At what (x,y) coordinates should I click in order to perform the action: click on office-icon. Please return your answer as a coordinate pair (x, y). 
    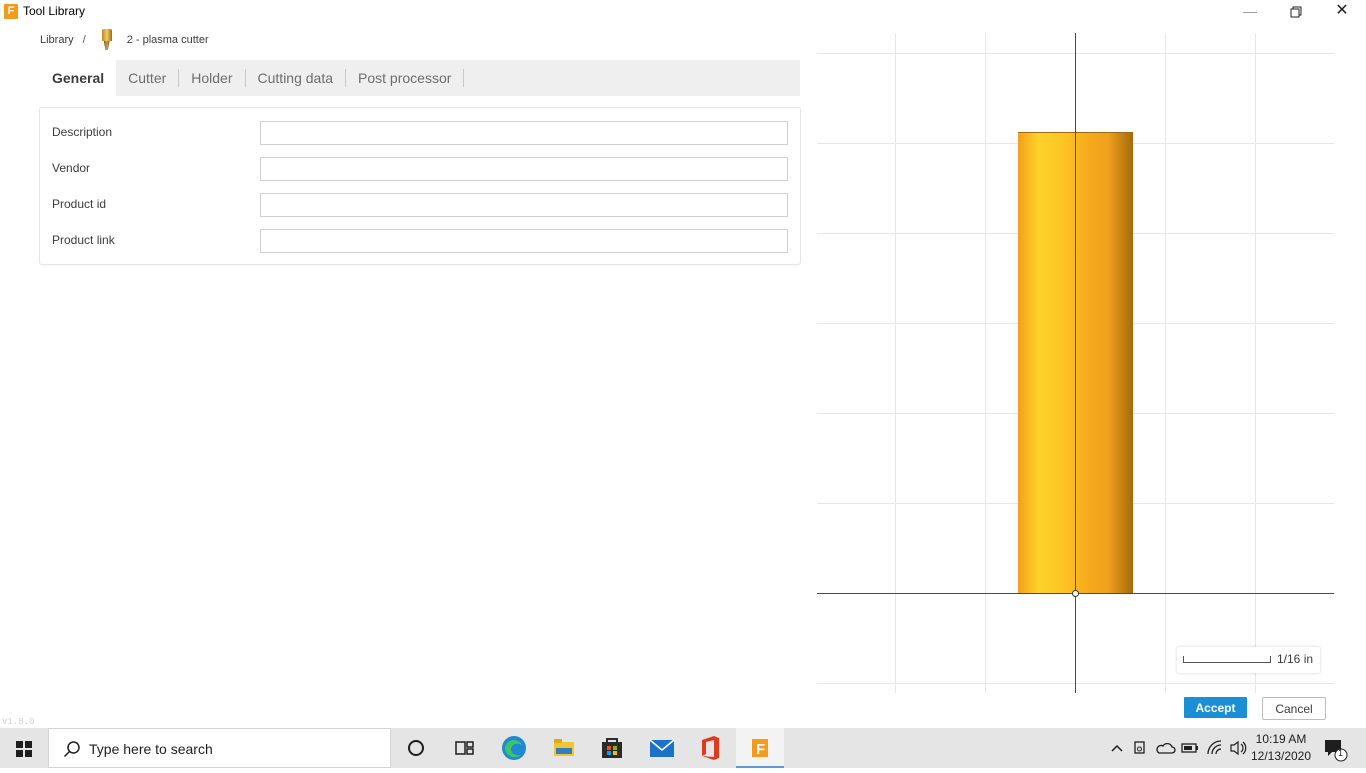
    Looking at the image, I should click on (710, 748).